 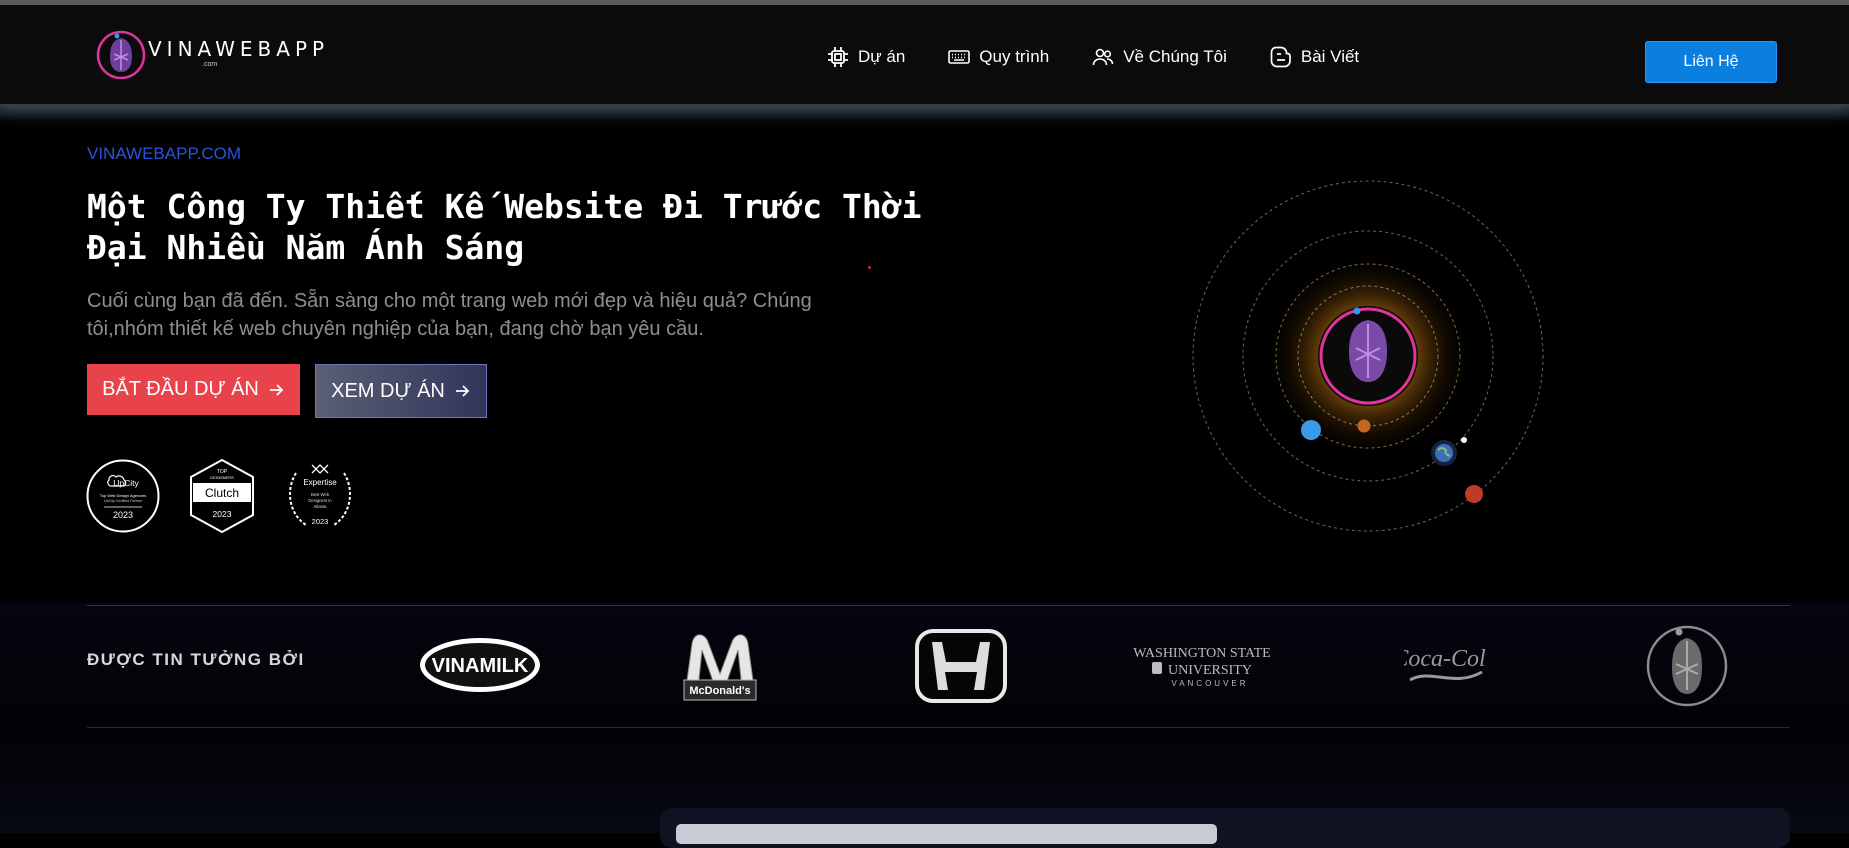 I want to click on main-nav: Dự án Quy trình Về Chúng Tôi Bài Viết, so click(x=1113, y=57).